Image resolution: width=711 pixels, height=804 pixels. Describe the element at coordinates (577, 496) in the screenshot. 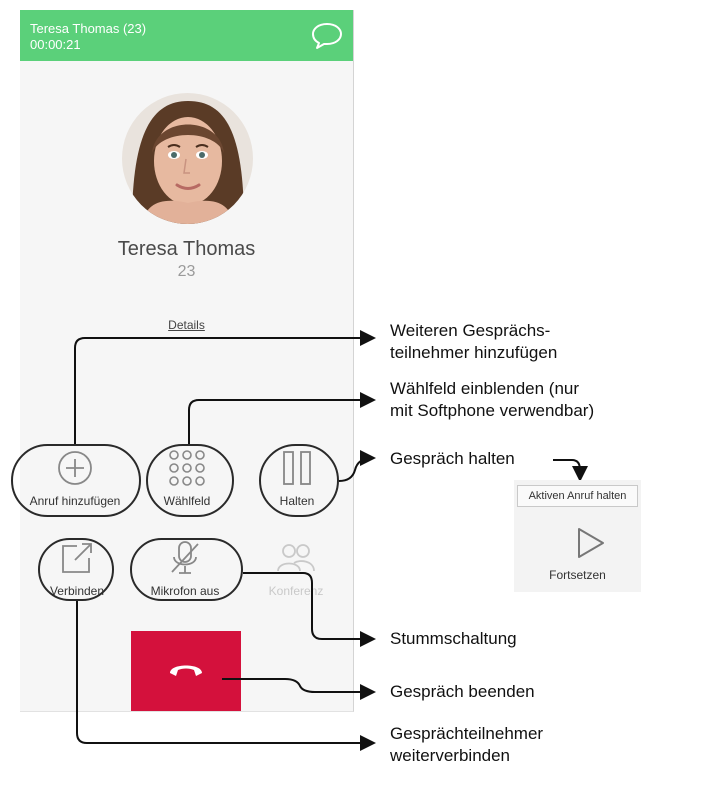

I see `hold-tooltip: Aktiven Anruf halten` at that location.